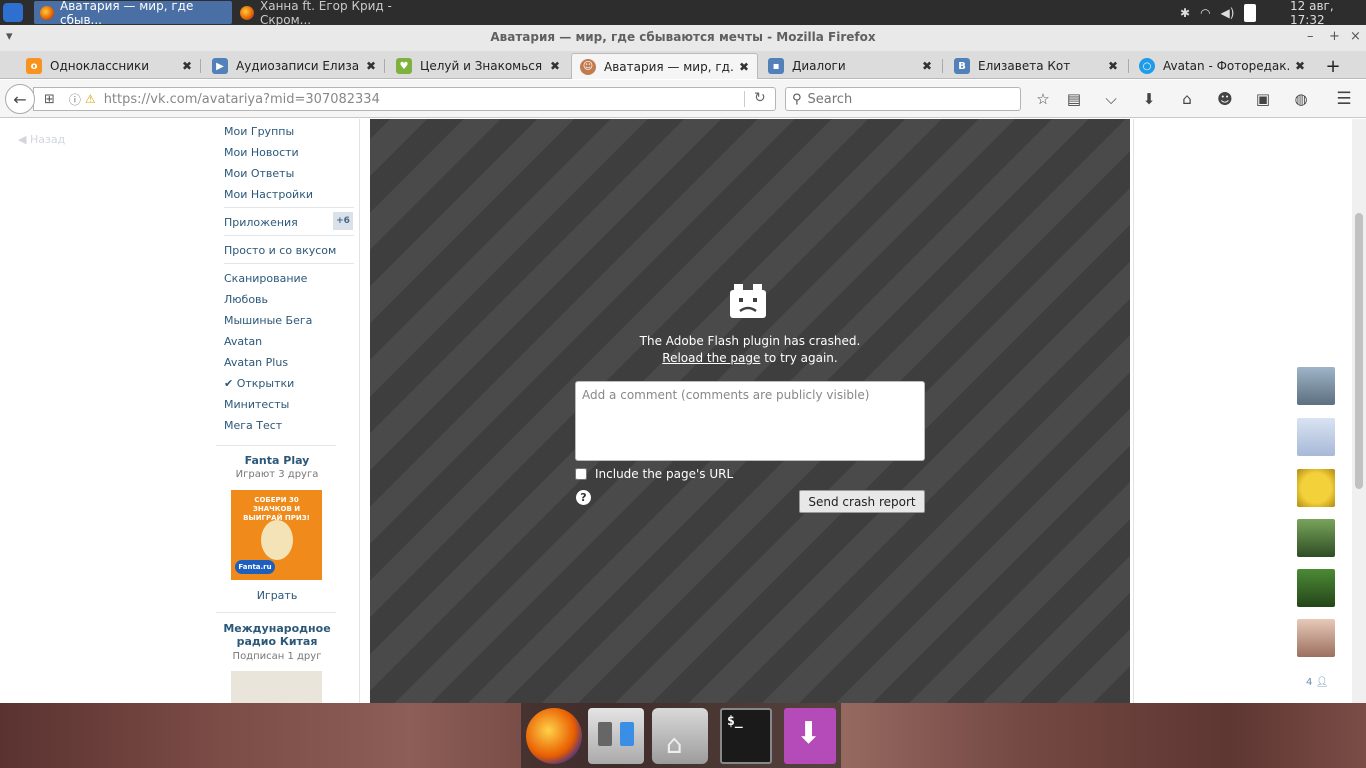 This screenshot has height=768, width=1366. Describe the element at coordinates (746, 736) in the screenshot. I see `terminal-dock-icon: $_` at that location.